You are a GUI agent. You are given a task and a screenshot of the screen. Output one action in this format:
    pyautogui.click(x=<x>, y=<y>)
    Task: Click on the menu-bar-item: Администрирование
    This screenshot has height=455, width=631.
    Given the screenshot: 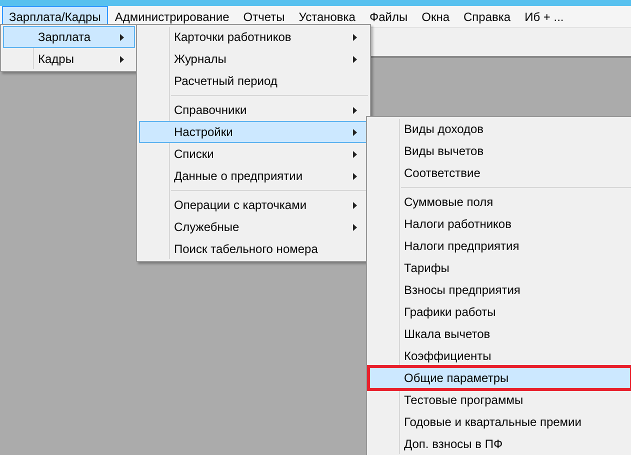 What is the action you would take?
    pyautogui.click(x=172, y=16)
    